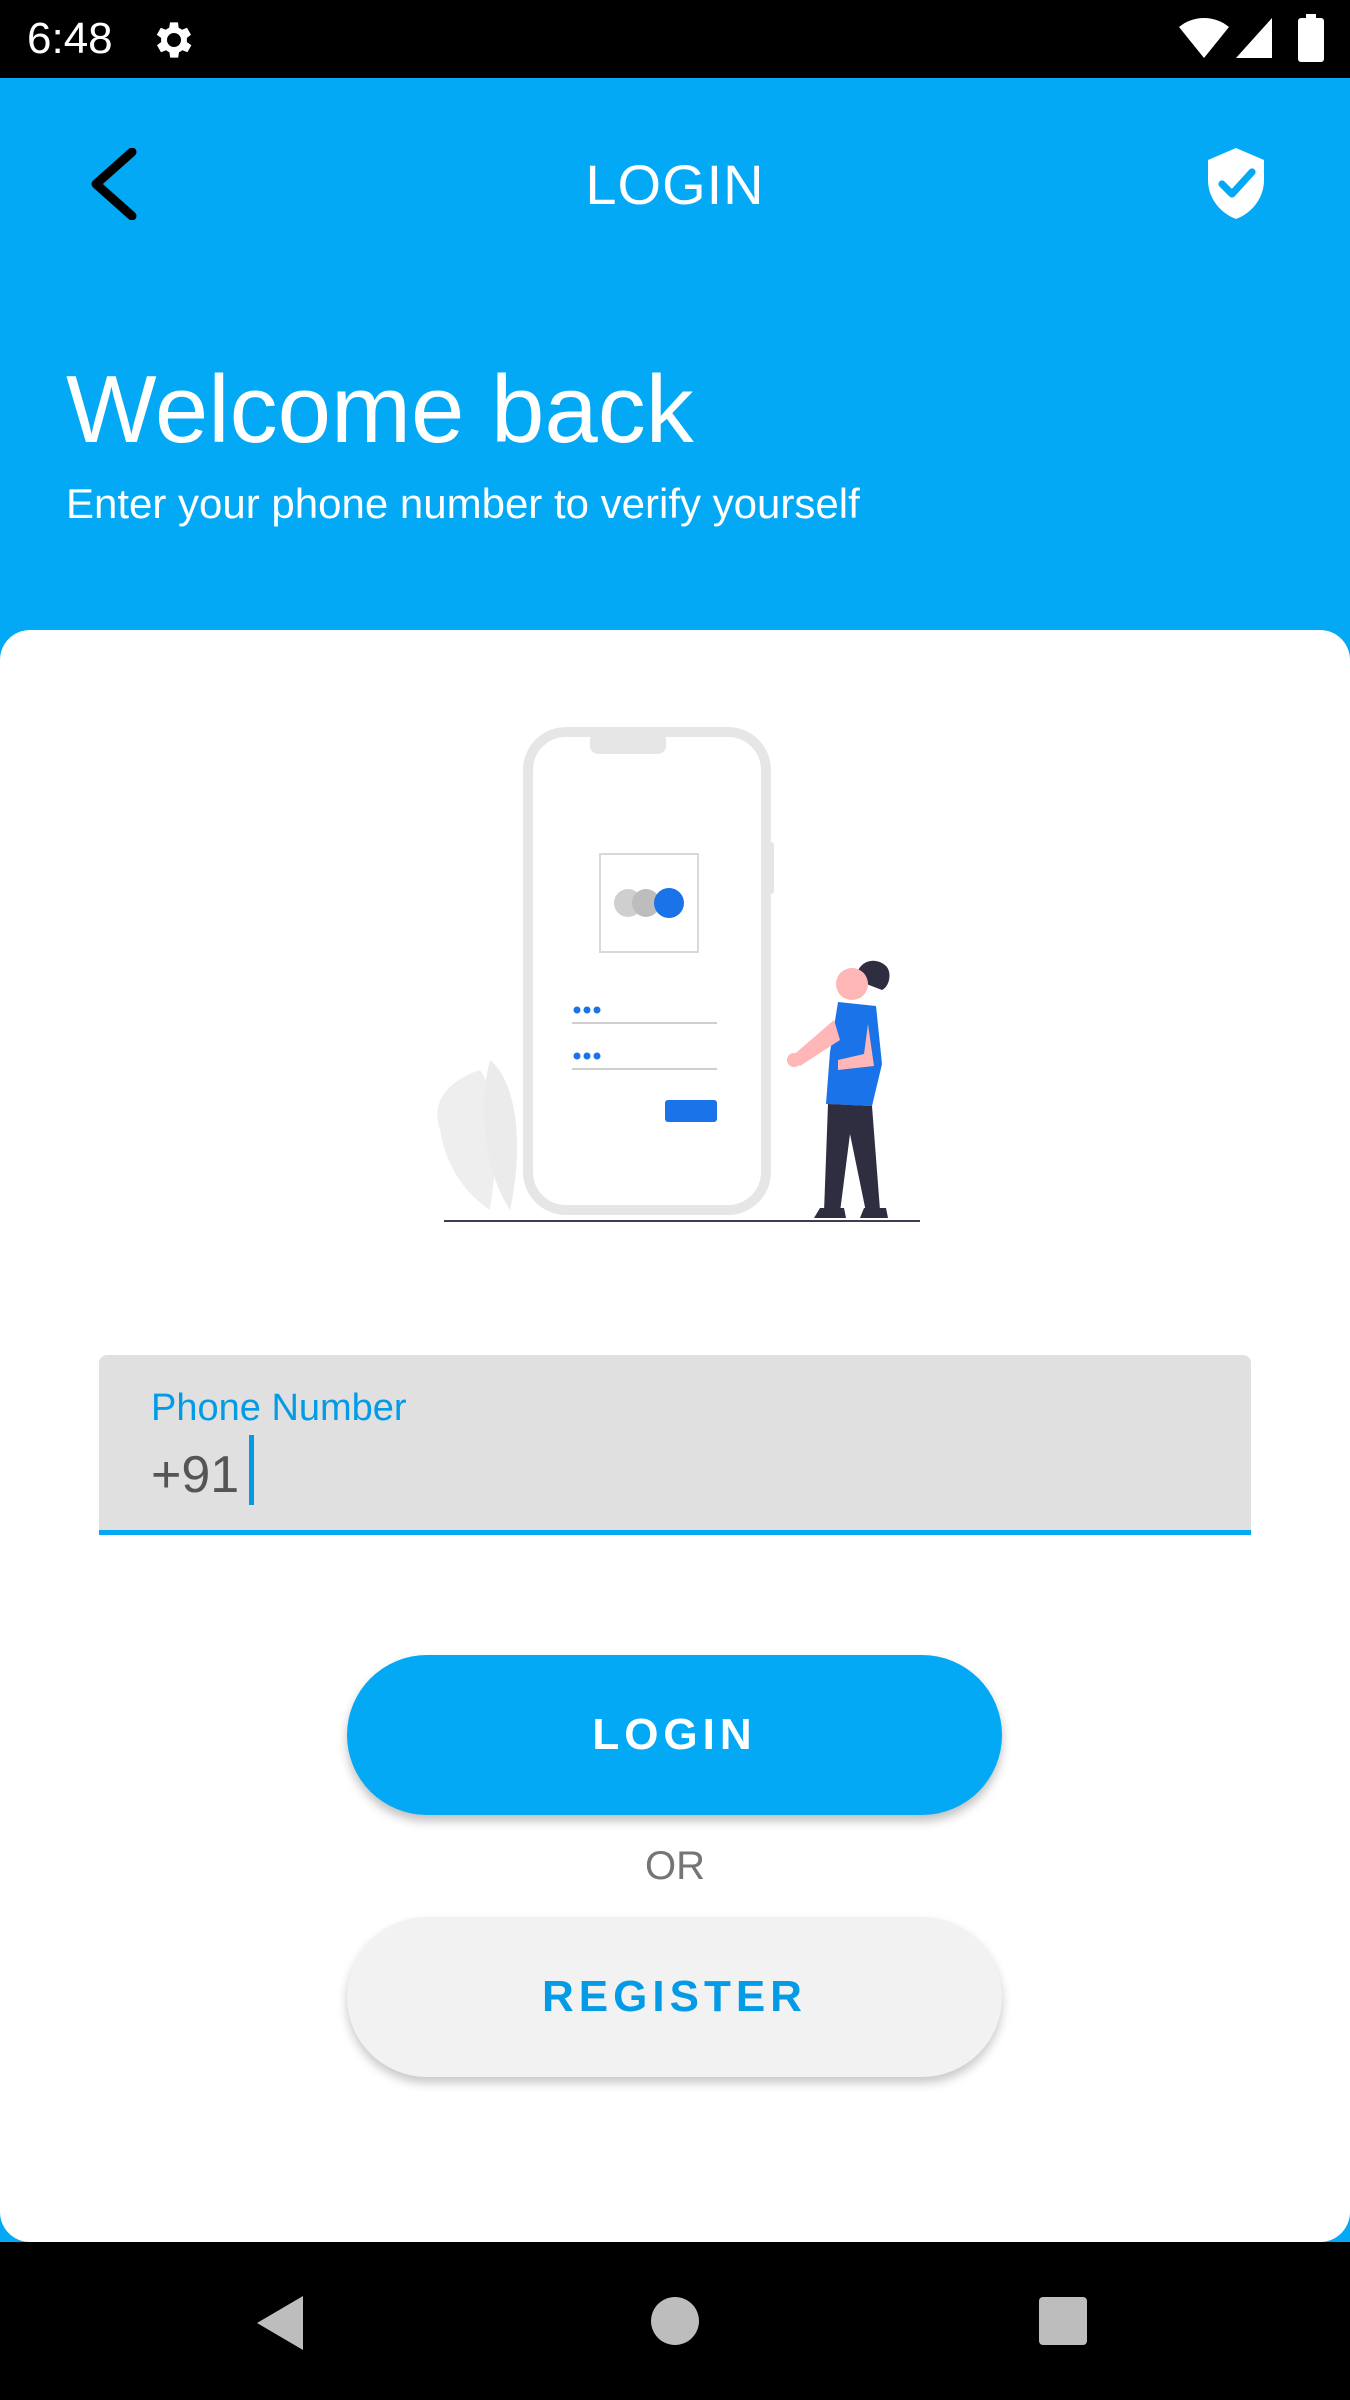  What do you see at coordinates (1063, 2321) in the screenshot?
I see `nav-recents-icon` at bounding box center [1063, 2321].